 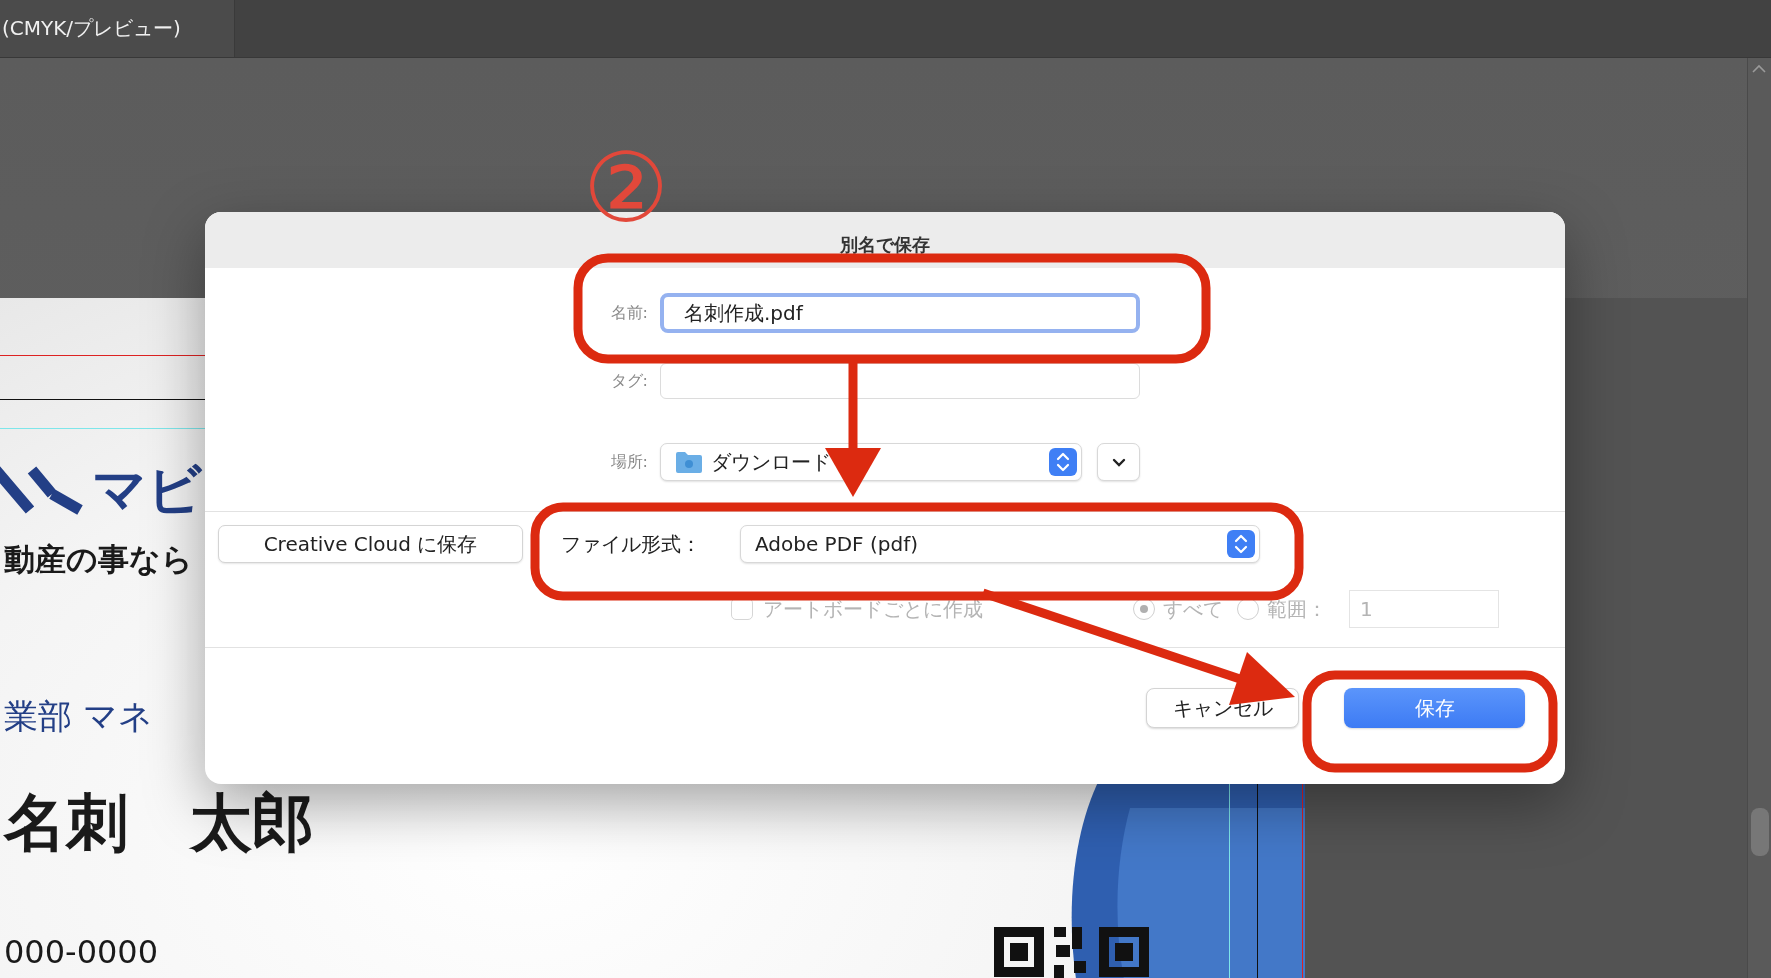 What do you see at coordinates (98, 560) in the screenshot?
I see `card-tagline-text: 動産の事なら` at bounding box center [98, 560].